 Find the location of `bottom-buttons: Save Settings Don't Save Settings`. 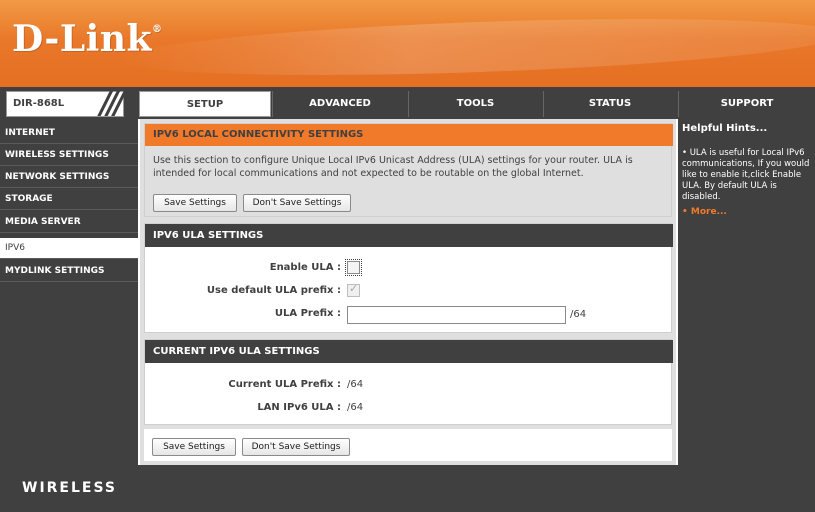

bottom-buttons: Save Settings Don't Save Settings is located at coordinates (408, 445).